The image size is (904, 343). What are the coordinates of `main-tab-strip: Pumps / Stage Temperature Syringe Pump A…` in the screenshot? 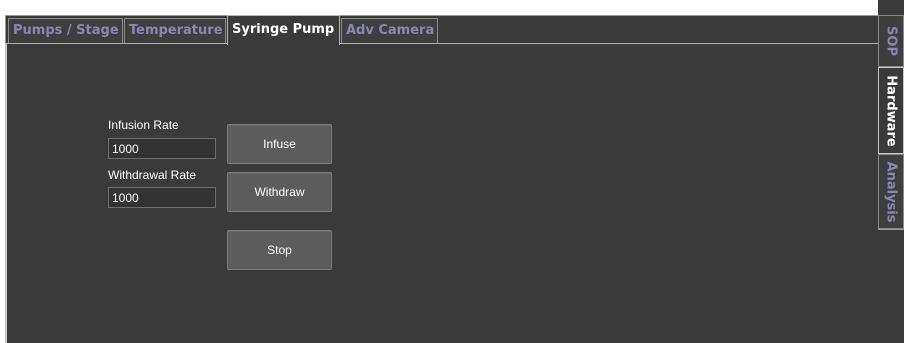 It's located at (441, 30).